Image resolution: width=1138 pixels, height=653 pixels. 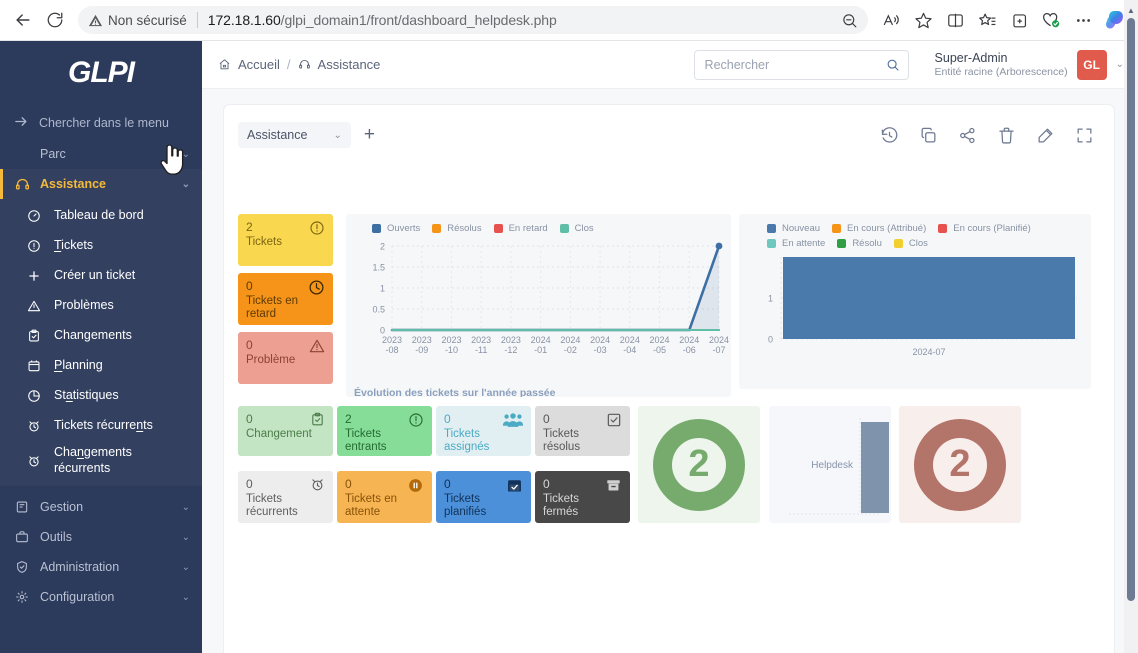 I want to click on legend-item: En cours (Planifié), so click(x=984, y=228).